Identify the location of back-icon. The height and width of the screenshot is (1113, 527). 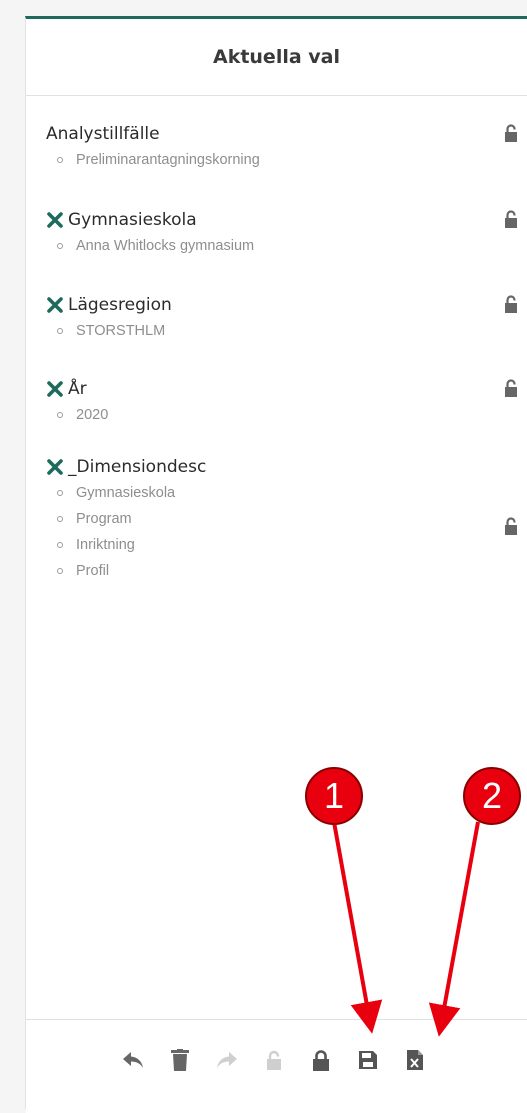
(133, 1060).